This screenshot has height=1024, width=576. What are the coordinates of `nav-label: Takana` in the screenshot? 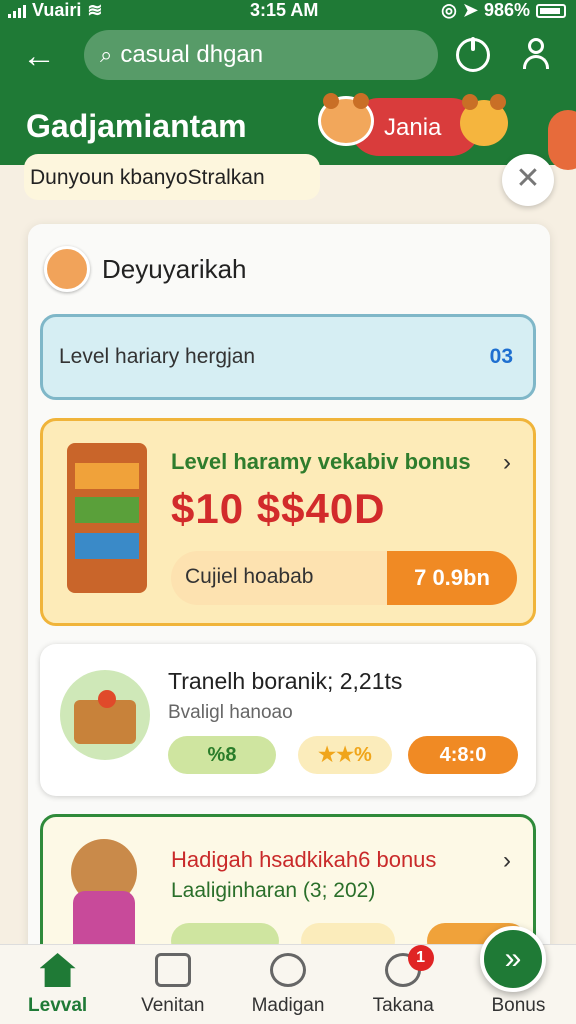 It's located at (403, 1005).